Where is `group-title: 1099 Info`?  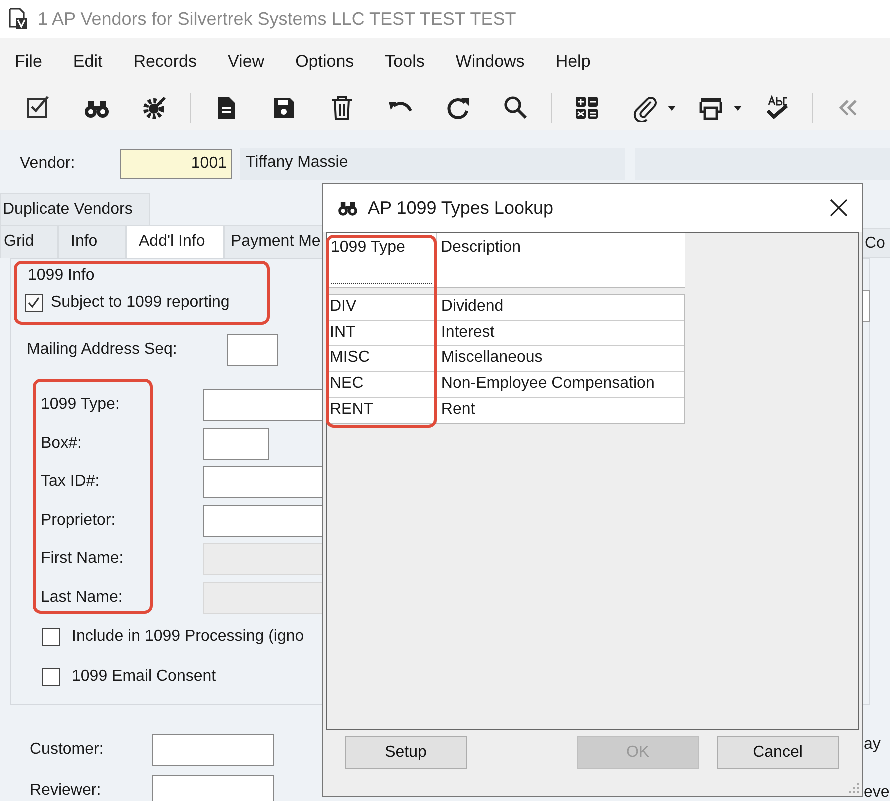
group-title: 1099 Info is located at coordinates (61, 276).